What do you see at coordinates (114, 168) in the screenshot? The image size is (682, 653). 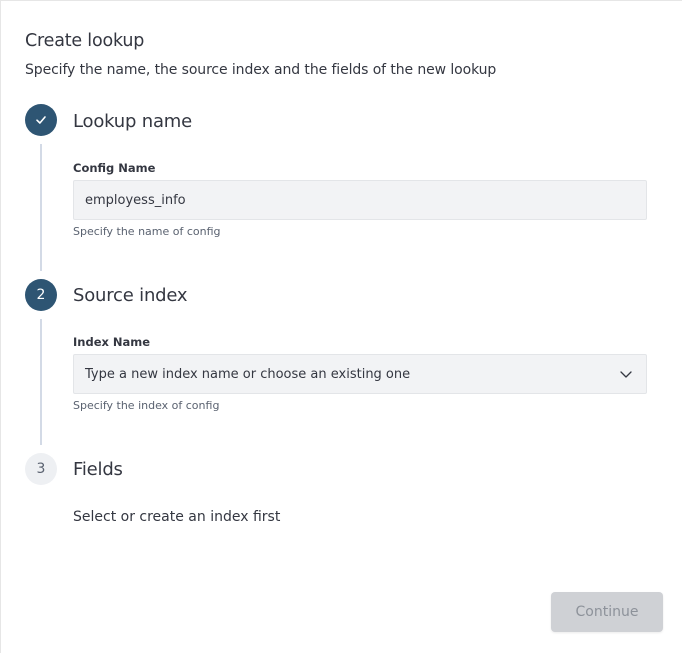 I see `config-name-label: Config Name` at bounding box center [114, 168].